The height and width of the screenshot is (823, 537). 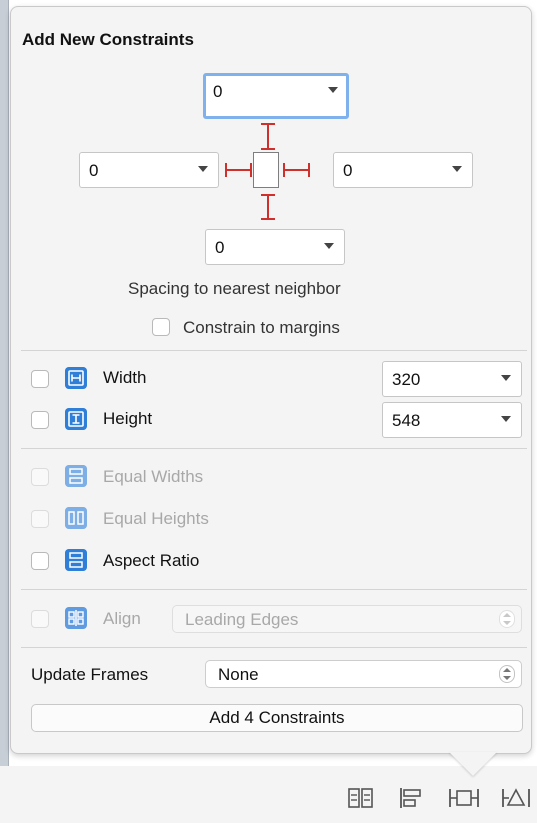 I want to click on bottom-spacing-field: 0, so click(x=275, y=247).